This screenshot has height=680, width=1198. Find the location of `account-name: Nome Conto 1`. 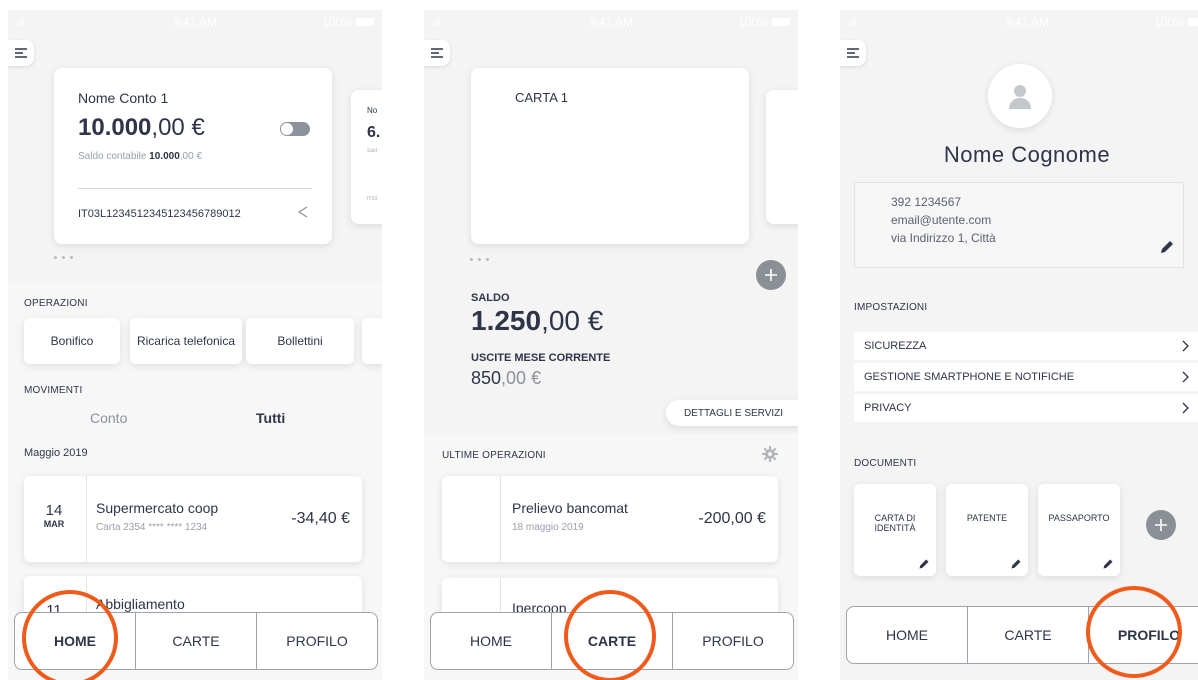

account-name: Nome Conto 1 is located at coordinates (123, 98).